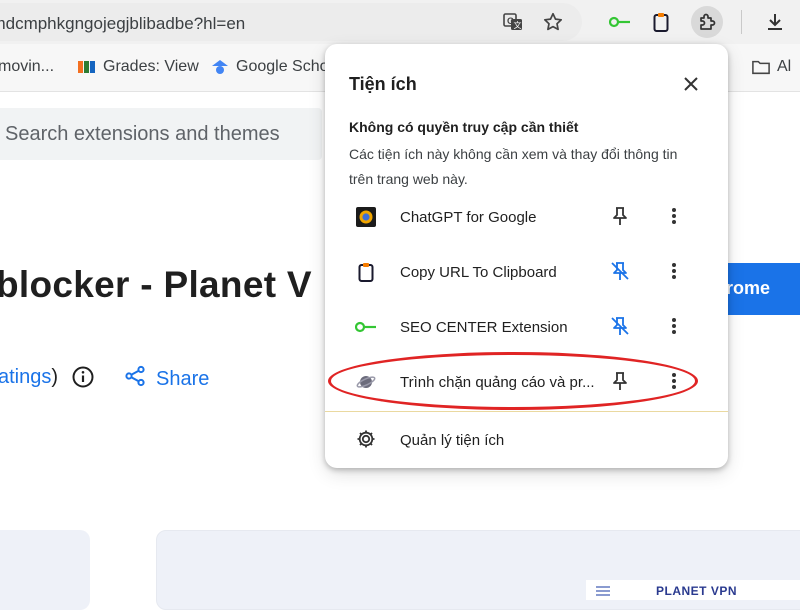 The height and width of the screenshot is (610, 800). What do you see at coordinates (366, 439) in the screenshot?
I see `gear-icon` at bounding box center [366, 439].